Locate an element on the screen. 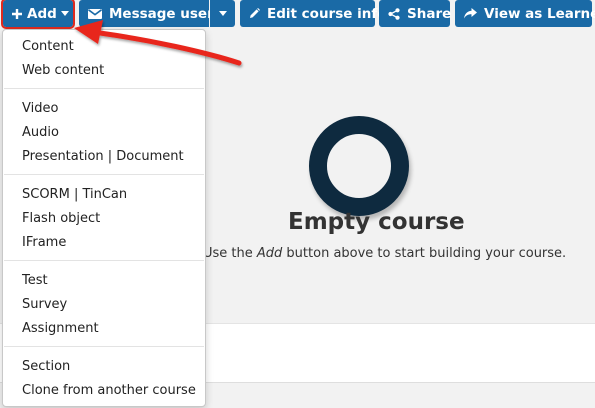  message-users-dropdown-toggle is located at coordinates (222, 13).